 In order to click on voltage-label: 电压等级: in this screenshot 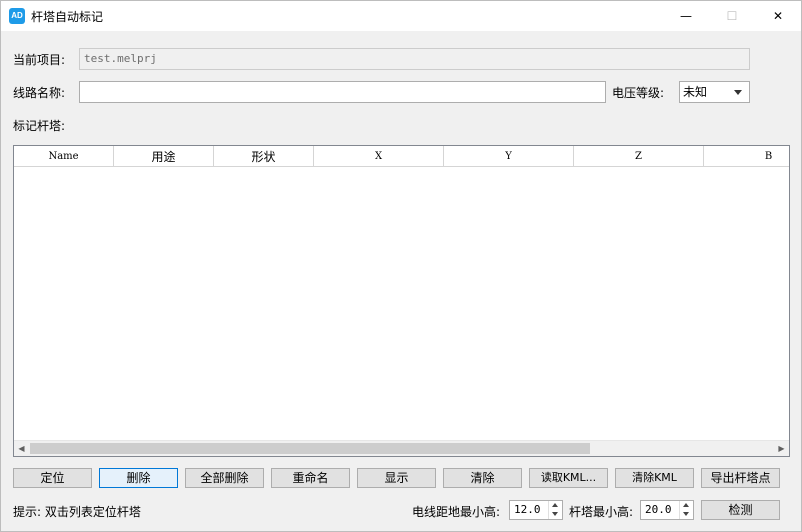, I will do `click(638, 93)`.